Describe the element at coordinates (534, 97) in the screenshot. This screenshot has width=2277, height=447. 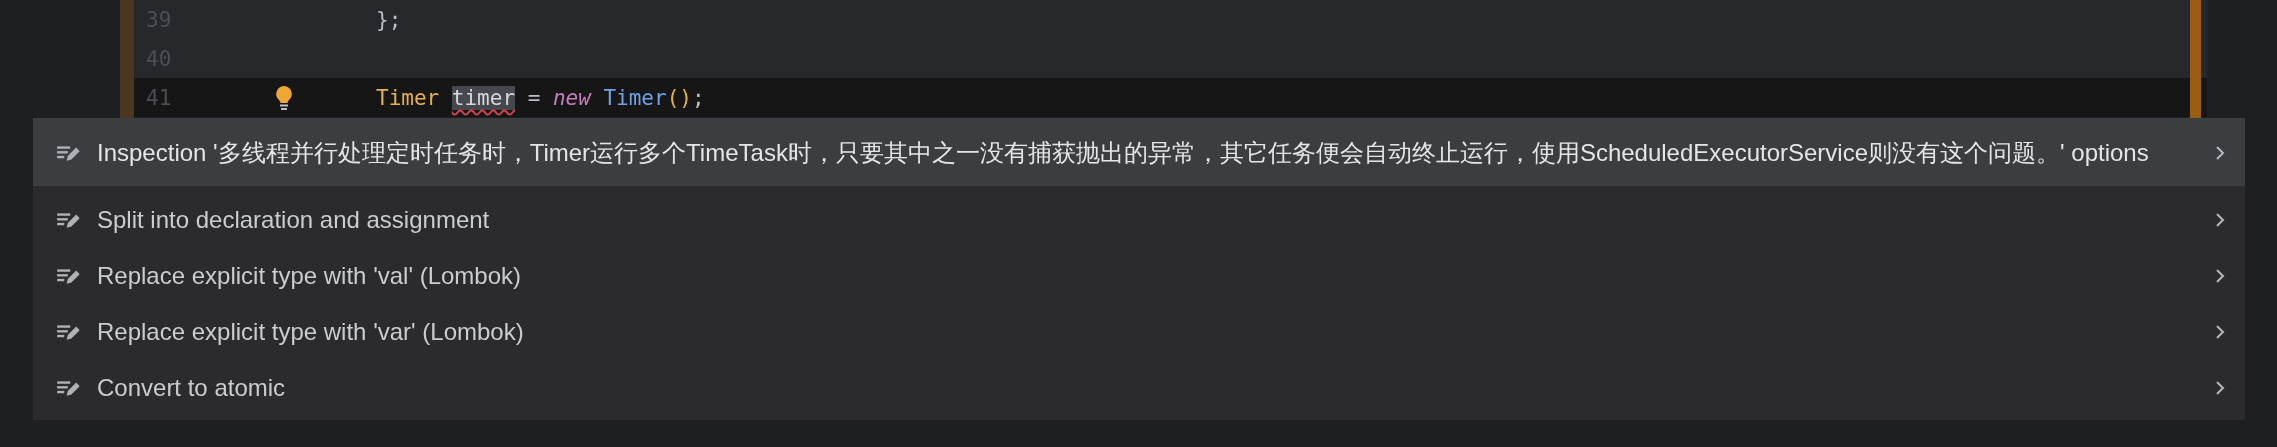
I see `code-token: =` at that location.